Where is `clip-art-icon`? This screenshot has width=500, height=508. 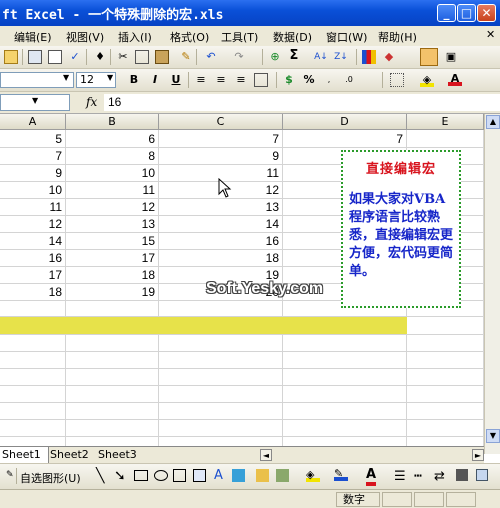 clip-art-icon is located at coordinates (262, 475).